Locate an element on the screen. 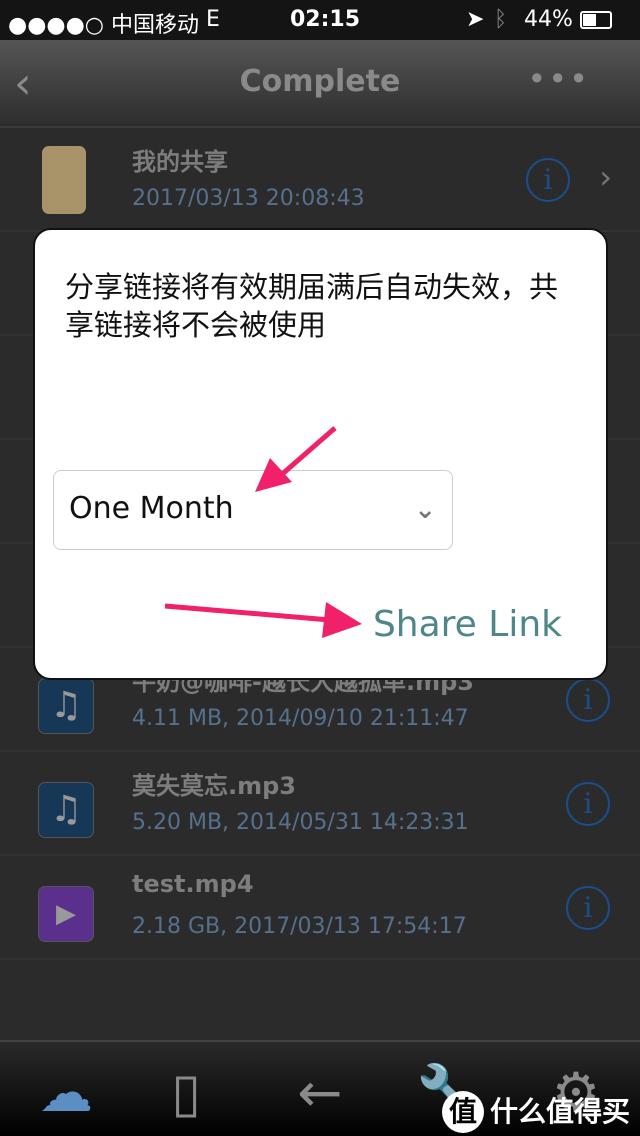  arrow-to-select is located at coordinates (296, 459).